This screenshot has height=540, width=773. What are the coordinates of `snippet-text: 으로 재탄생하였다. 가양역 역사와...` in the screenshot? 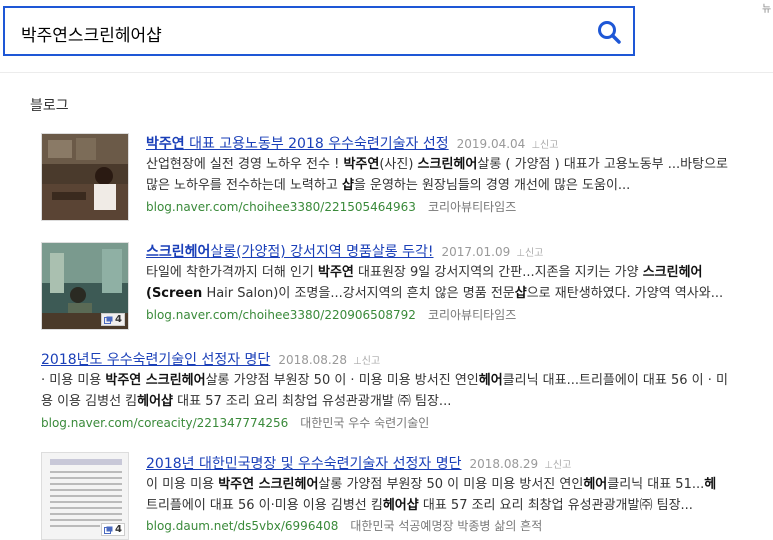 It's located at (625, 293).